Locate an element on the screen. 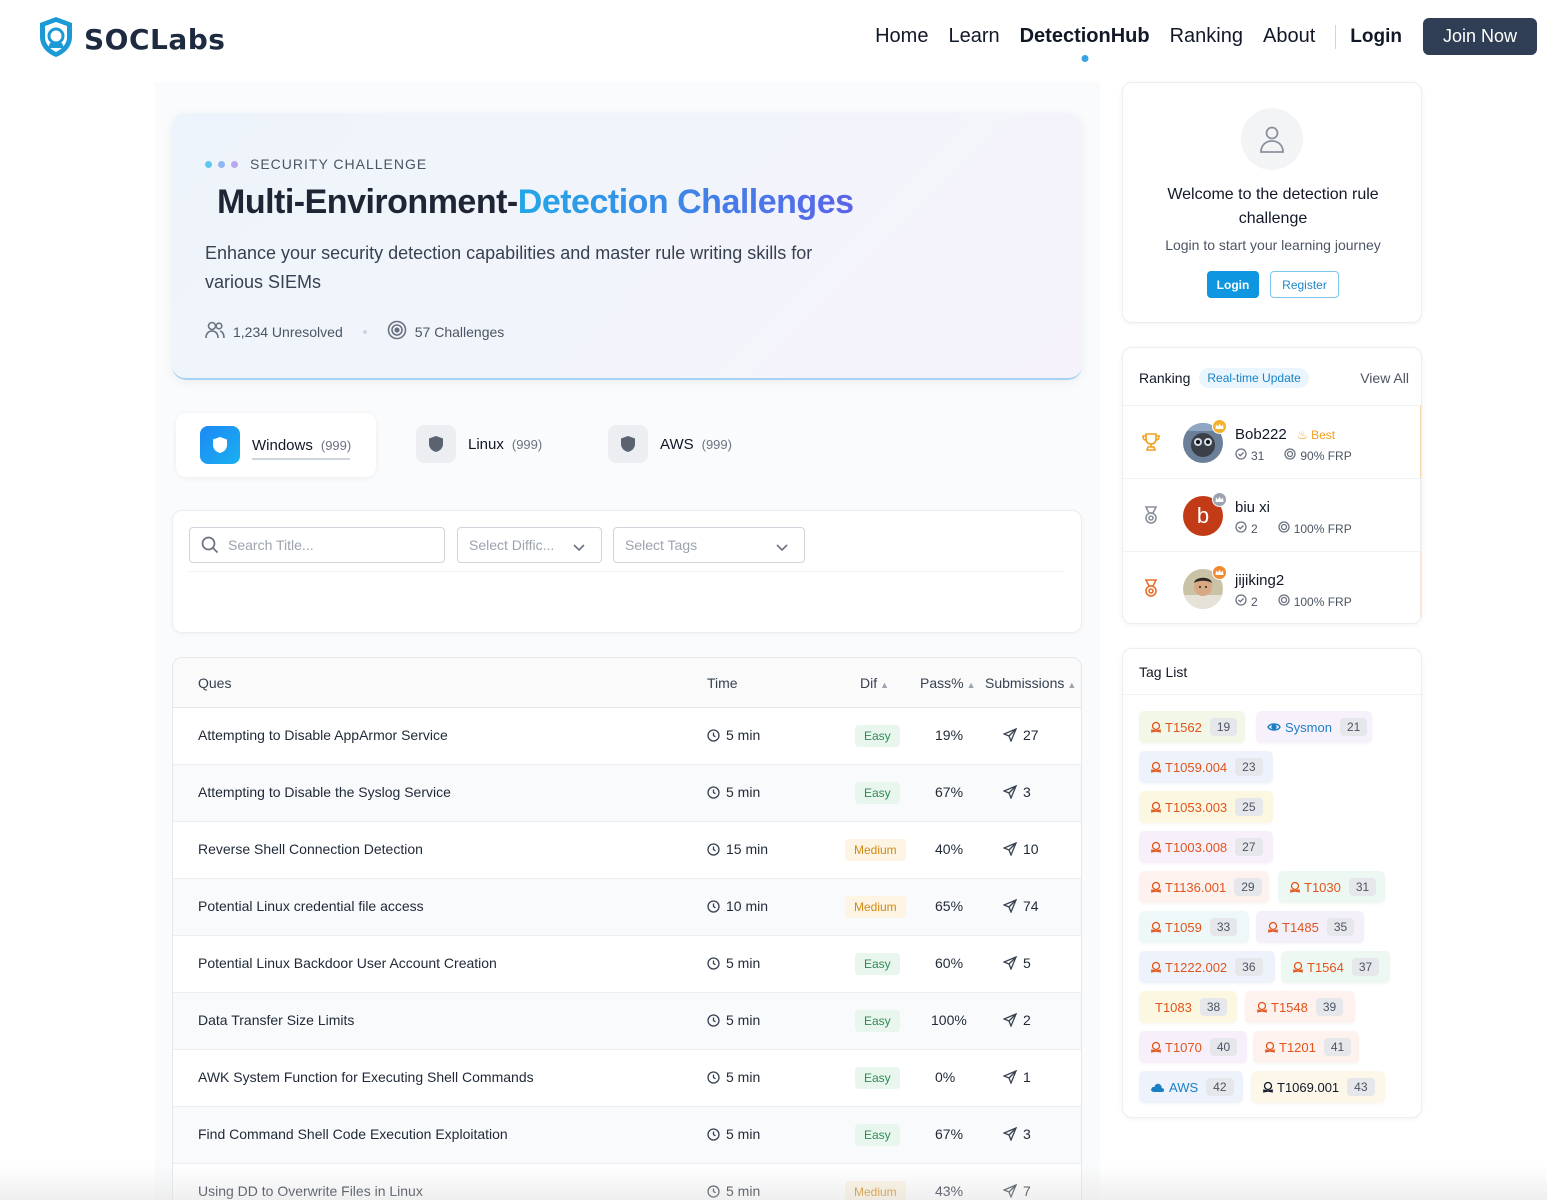 The image size is (1547, 1200). challenge-title: Using DD to Overwrite Files in Linux is located at coordinates (310, 1191).